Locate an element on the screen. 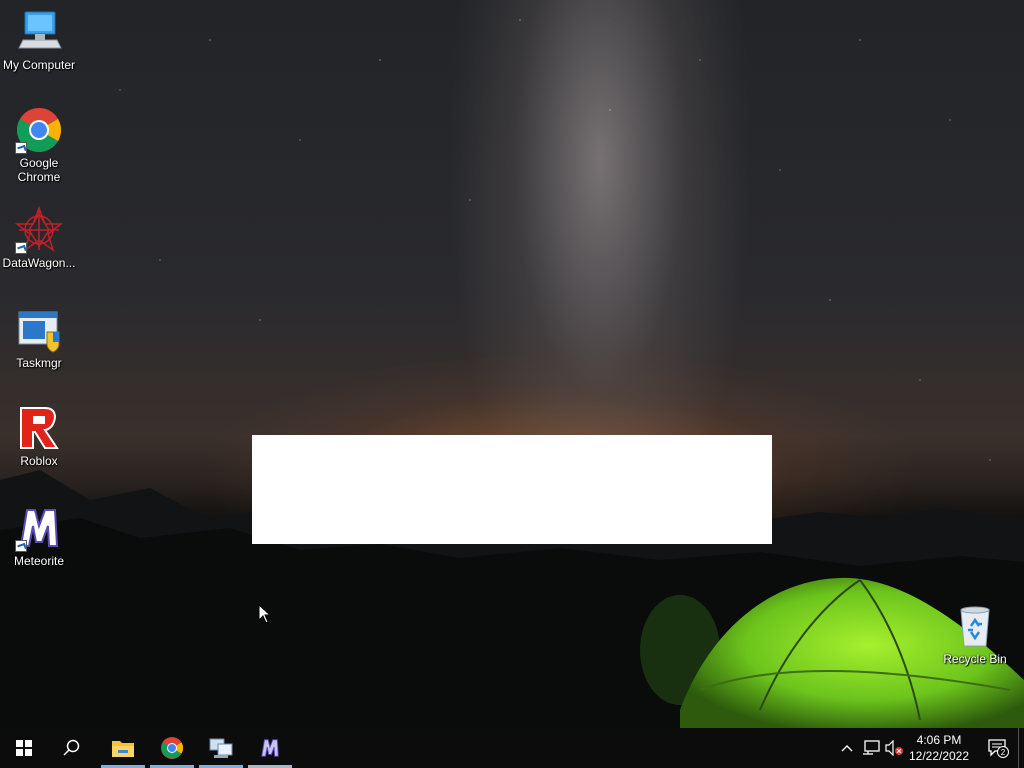 The width and height of the screenshot is (1024, 768). taskbar: 4:06 PM 12/22/2022 2 is located at coordinates (512, 748).